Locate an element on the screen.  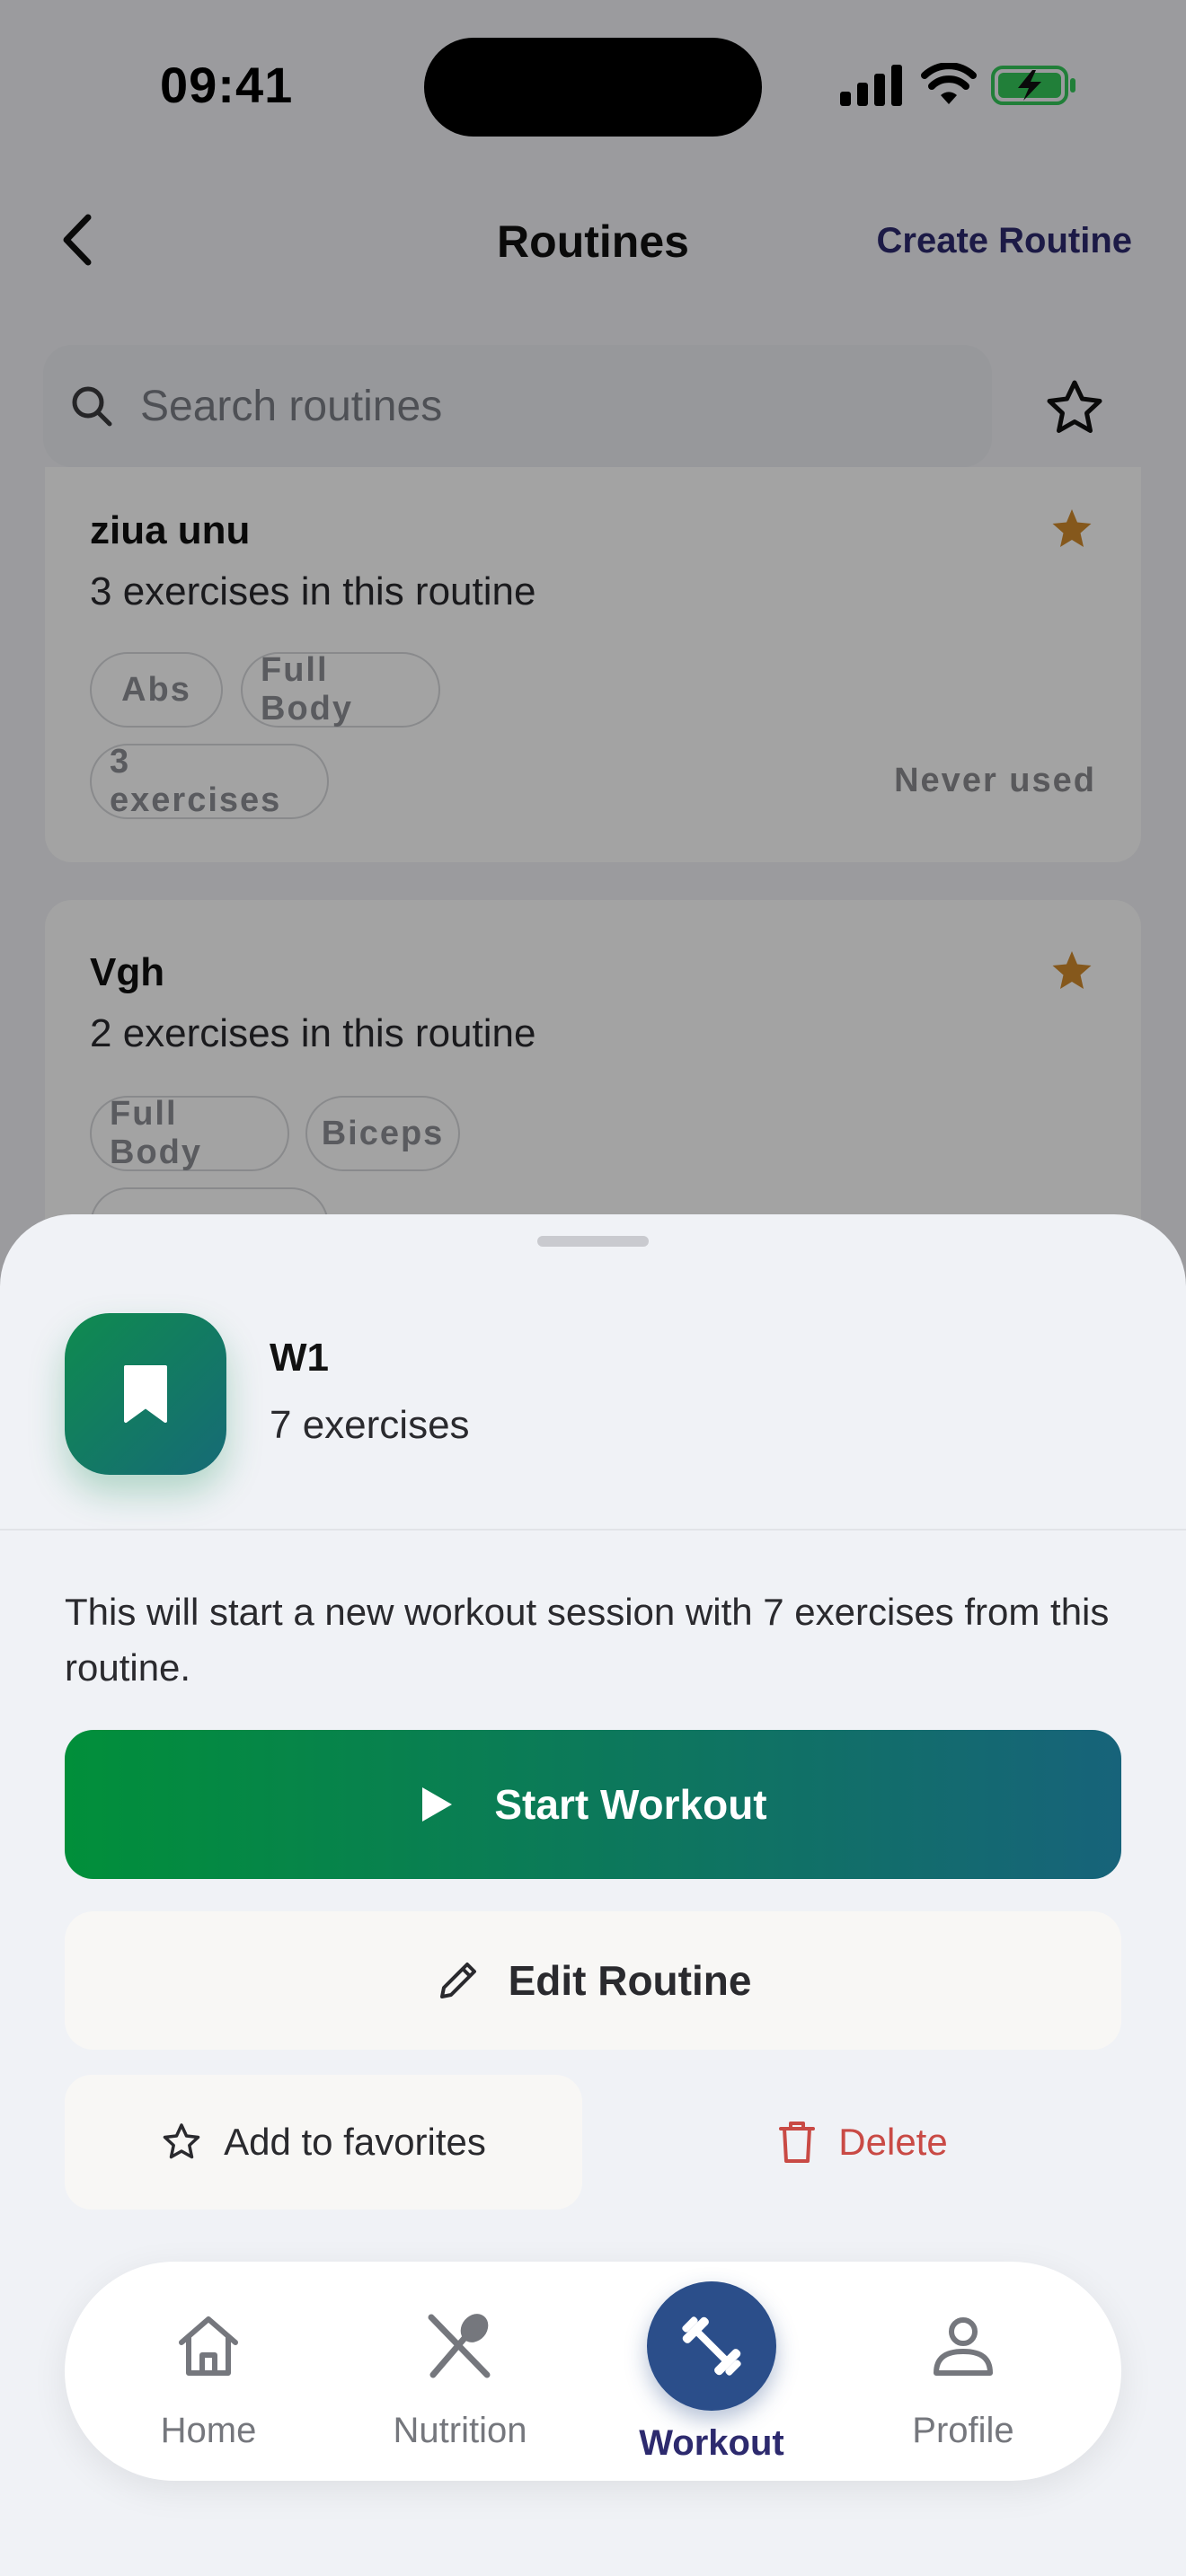
home-icon is located at coordinates (208, 2346).